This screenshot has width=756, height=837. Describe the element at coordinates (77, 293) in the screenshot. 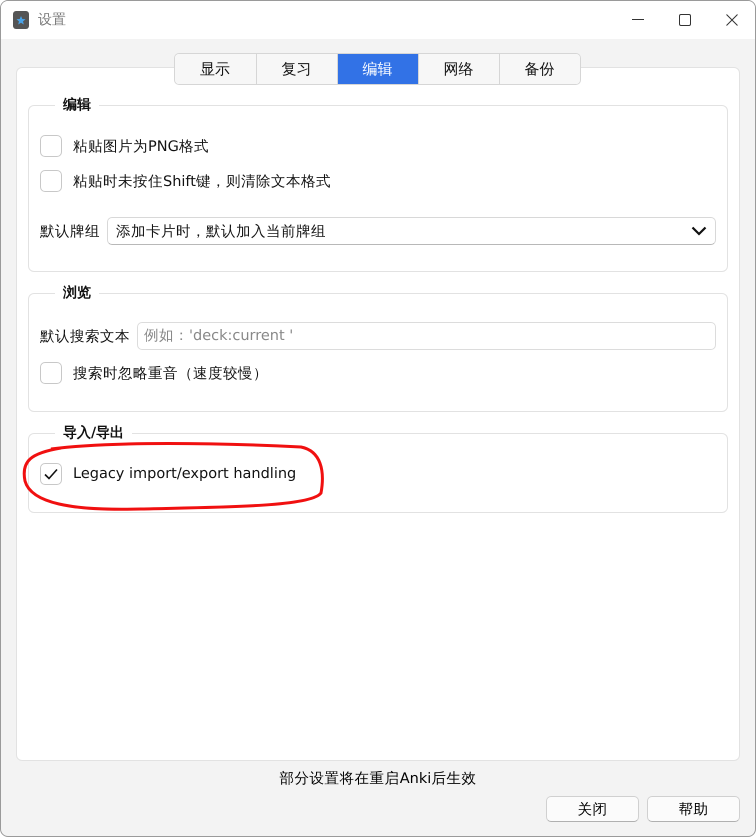

I see `group-title: 浏览` at that location.